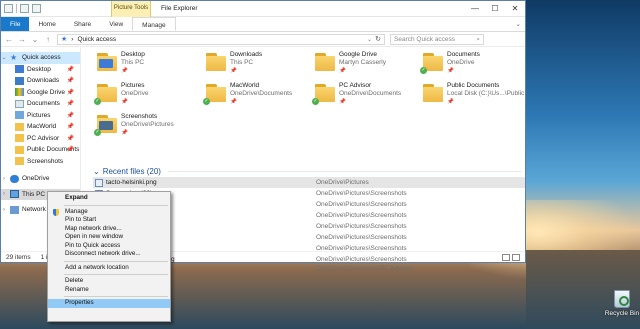 This screenshot has height=329, width=640. I want to click on nav-quick-access-label: Quick access, so click(41, 58).